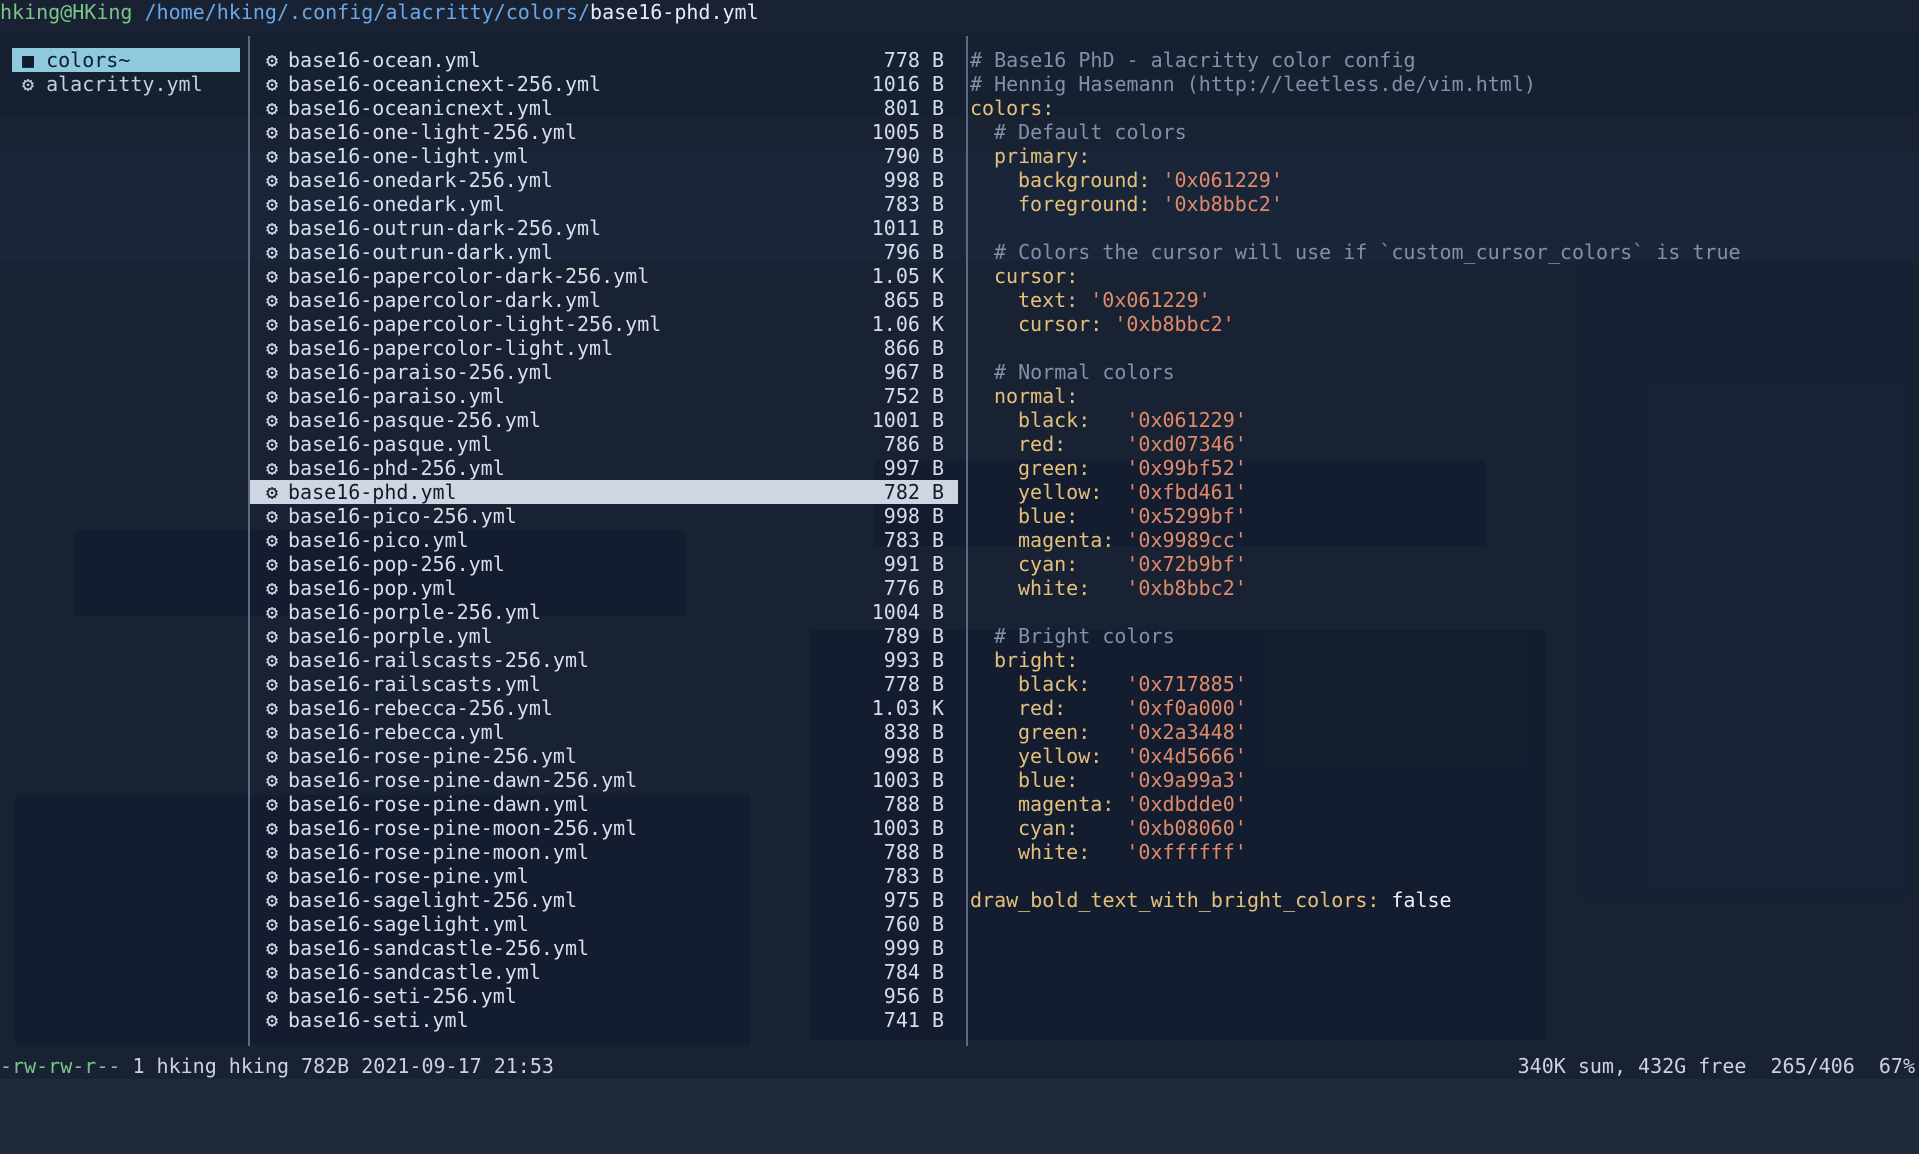 Image resolution: width=1919 pixels, height=1154 pixels. I want to click on file-row: ⚙ base16-railscasts.yml 778 B, so click(604, 684).